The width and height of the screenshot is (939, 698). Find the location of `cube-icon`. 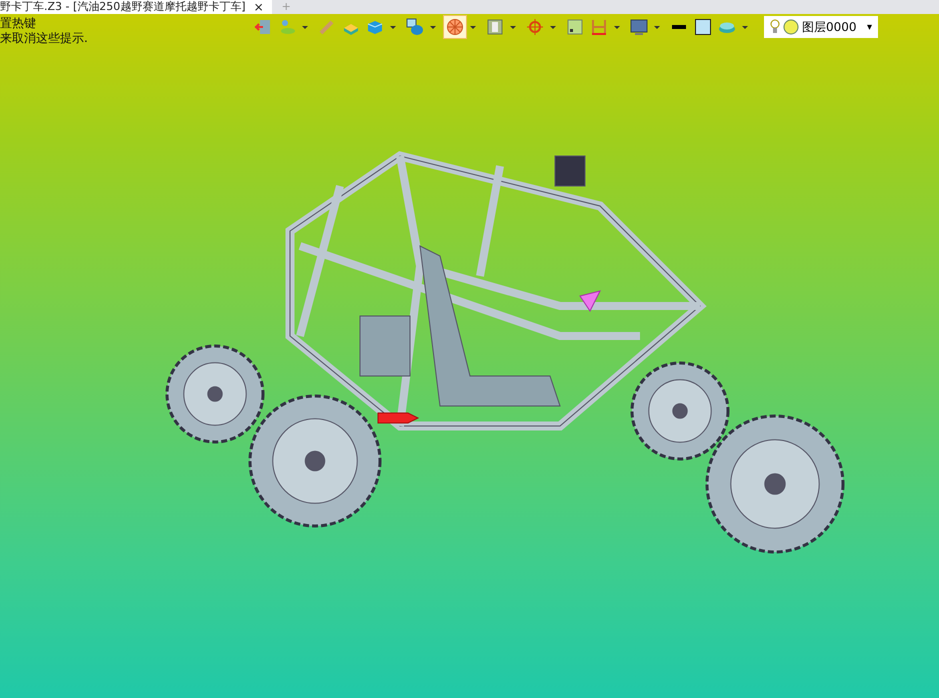

cube-icon is located at coordinates (375, 27).